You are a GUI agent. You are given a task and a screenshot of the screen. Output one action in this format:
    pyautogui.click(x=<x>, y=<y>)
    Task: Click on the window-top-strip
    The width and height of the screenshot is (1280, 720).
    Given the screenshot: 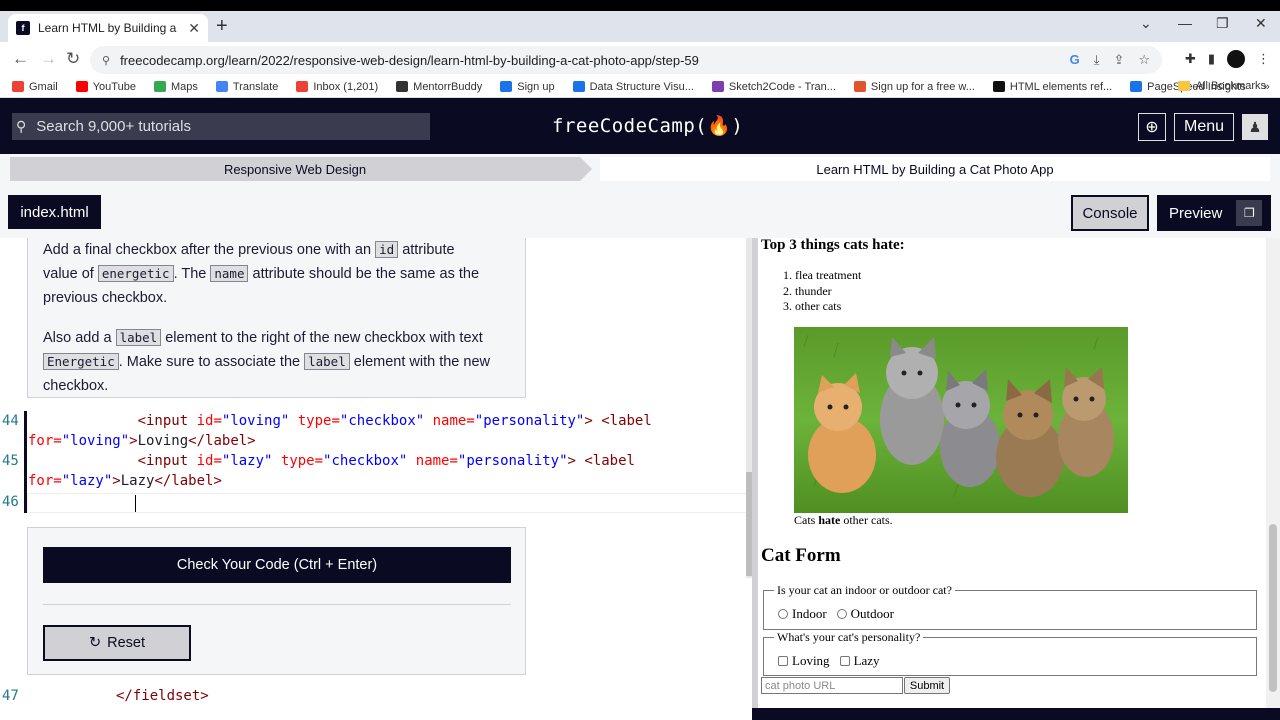 What is the action you would take?
    pyautogui.click(x=640, y=5)
    